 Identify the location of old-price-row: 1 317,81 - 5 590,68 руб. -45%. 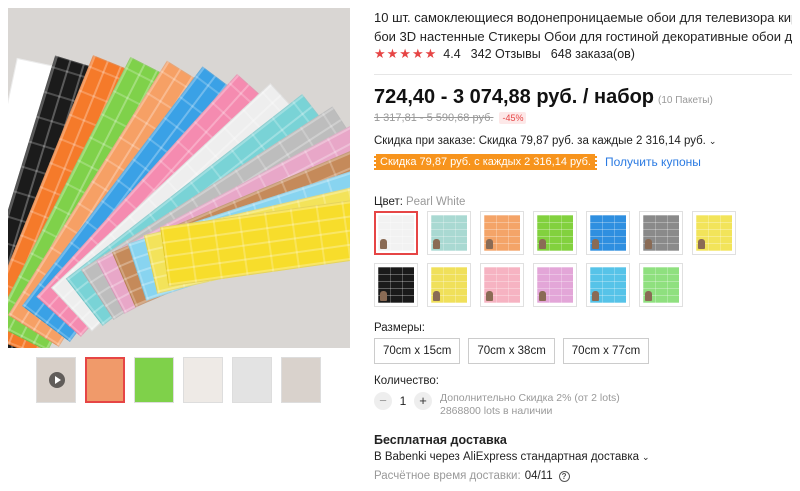
(450, 118).